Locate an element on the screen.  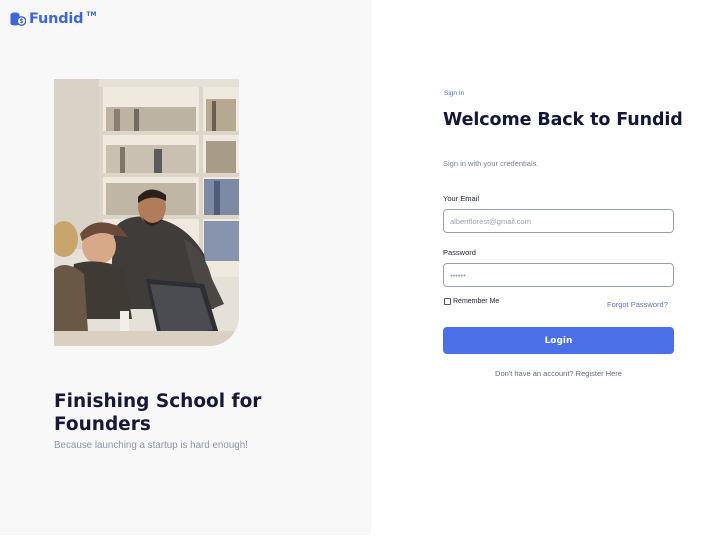
hero-photo is located at coordinates (146, 212).